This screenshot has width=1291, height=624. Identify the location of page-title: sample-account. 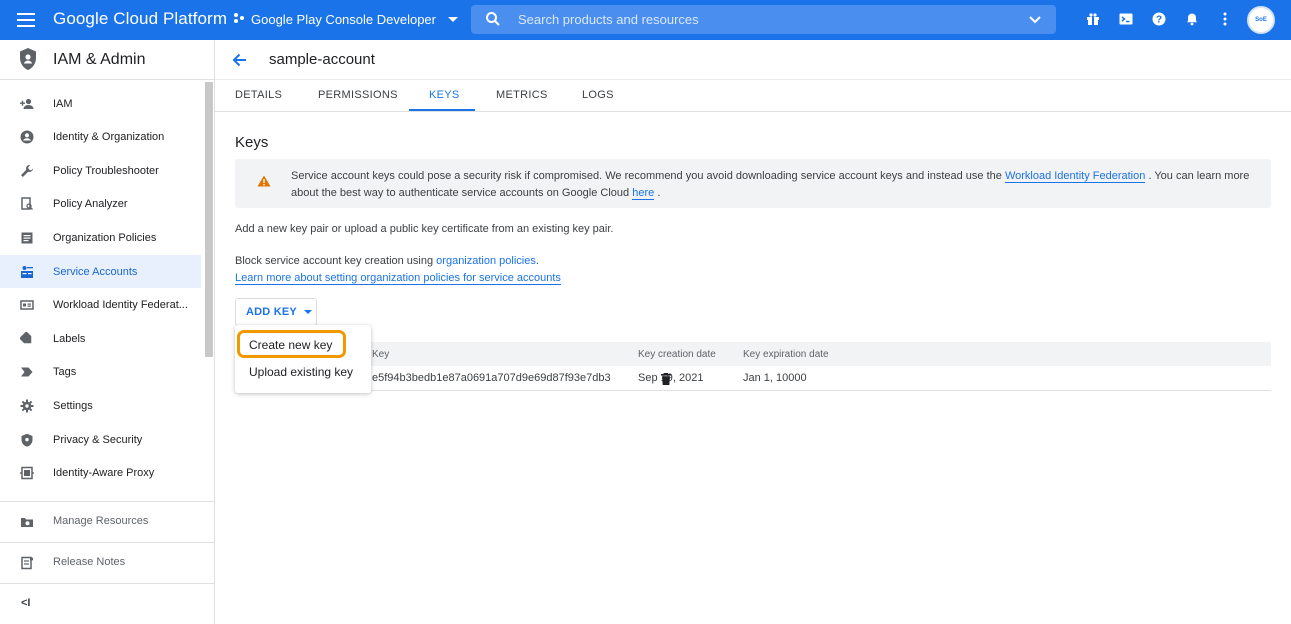
(322, 59).